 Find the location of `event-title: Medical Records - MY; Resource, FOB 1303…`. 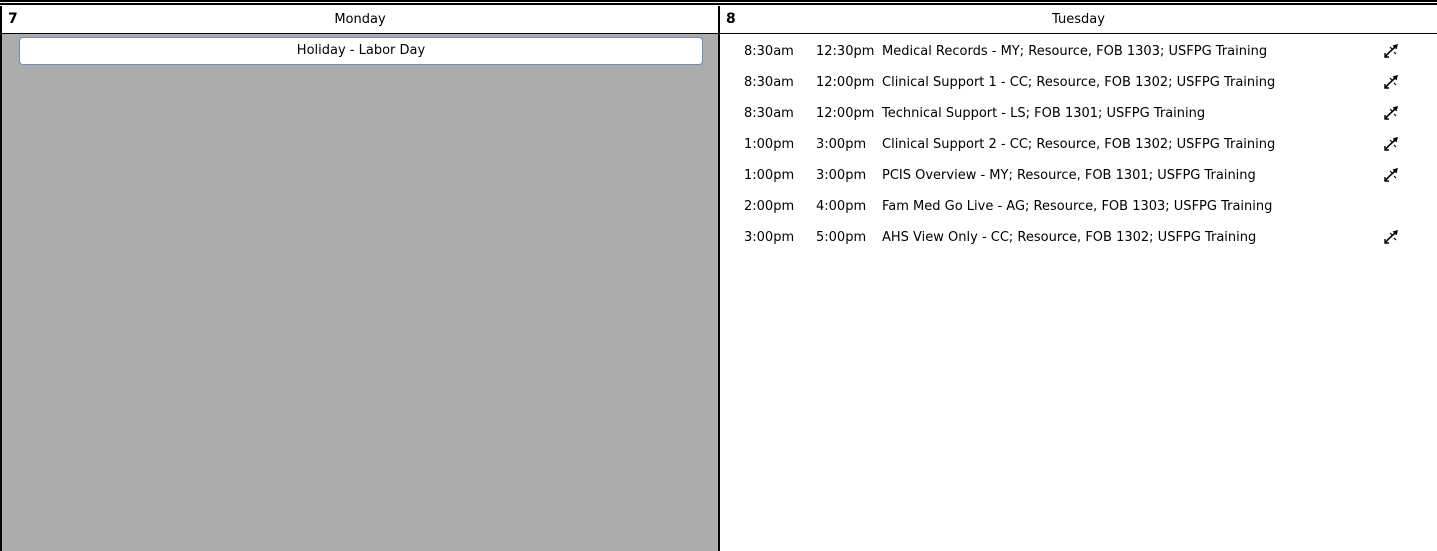

event-title: Medical Records - MY; Resource, FOB 1303… is located at coordinates (1074, 51).